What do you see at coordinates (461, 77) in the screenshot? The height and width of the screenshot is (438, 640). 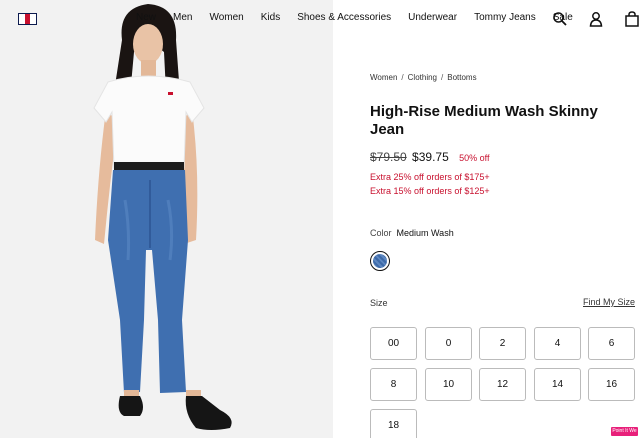 I see `breadcrumb-bottoms: Bottoms` at bounding box center [461, 77].